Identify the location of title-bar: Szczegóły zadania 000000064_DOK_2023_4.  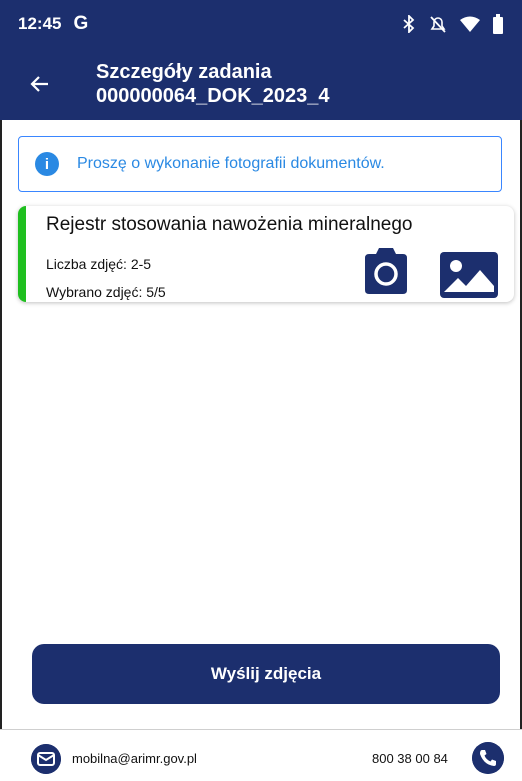
(261, 86).